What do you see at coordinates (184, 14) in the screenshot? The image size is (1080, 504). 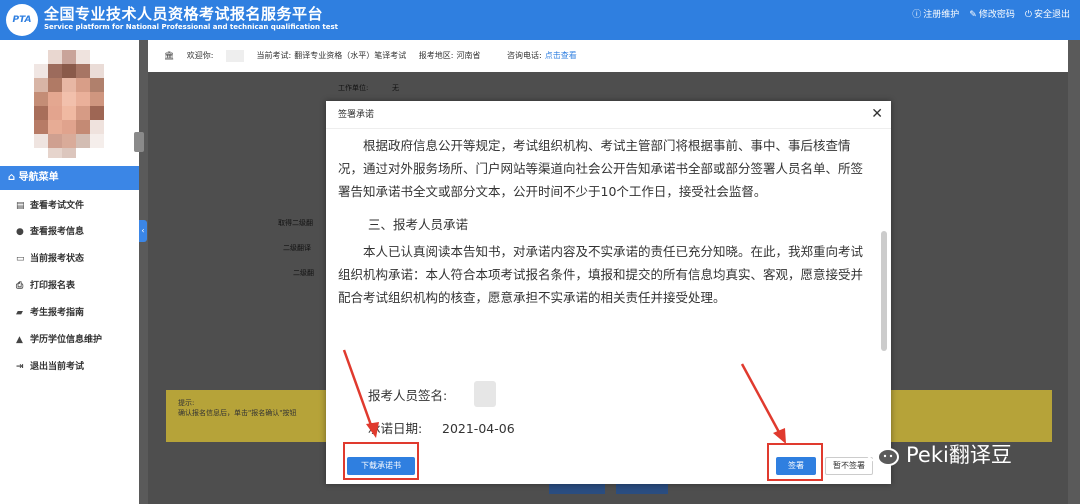 I see `site-title: 全国专业技术人员资格考试报名服务平台` at bounding box center [184, 14].